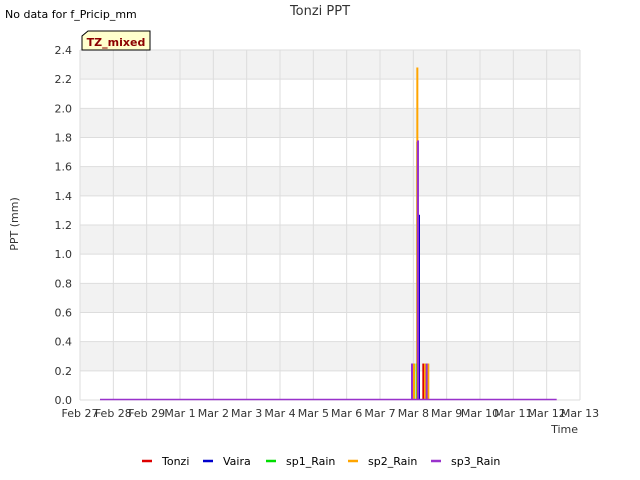  What do you see at coordinates (346, 413) in the screenshot?
I see `x-tick-label: Mar 6` at bounding box center [346, 413].